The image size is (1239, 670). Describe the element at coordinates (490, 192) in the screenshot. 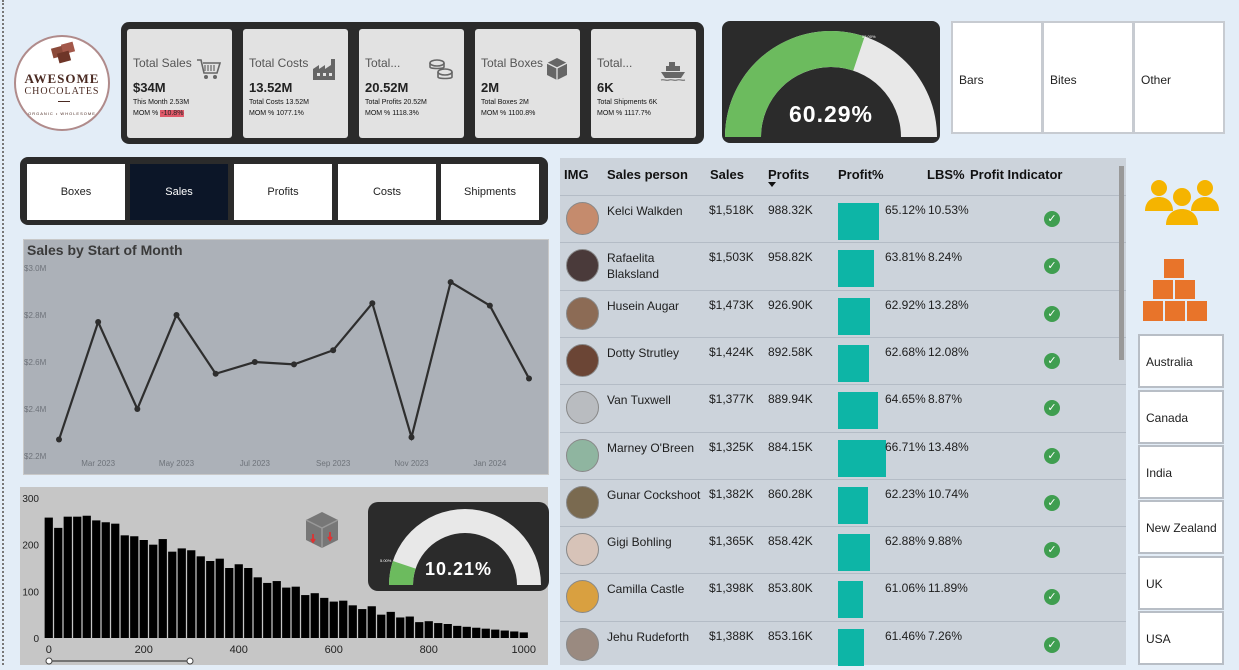

I see `tab-shipments: Shipments` at that location.